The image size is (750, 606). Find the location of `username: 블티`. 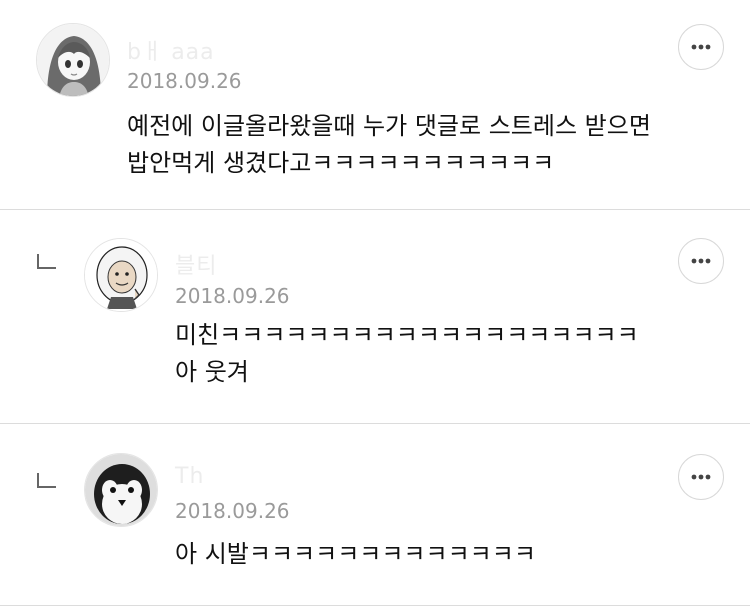

username: 블티 is located at coordinates (196, 264).